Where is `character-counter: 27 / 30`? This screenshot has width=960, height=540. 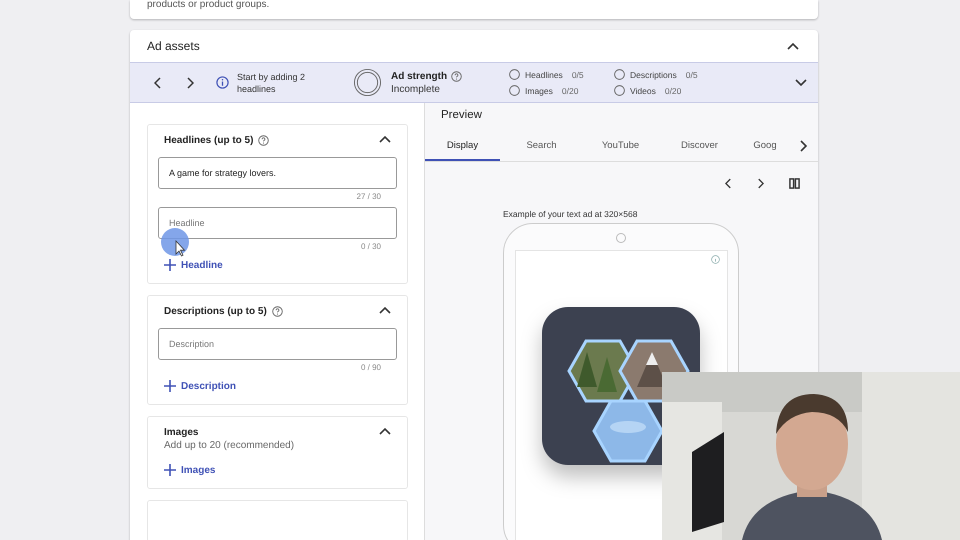 character-counter: 27 / 30 is located at coordinates (368, 196).